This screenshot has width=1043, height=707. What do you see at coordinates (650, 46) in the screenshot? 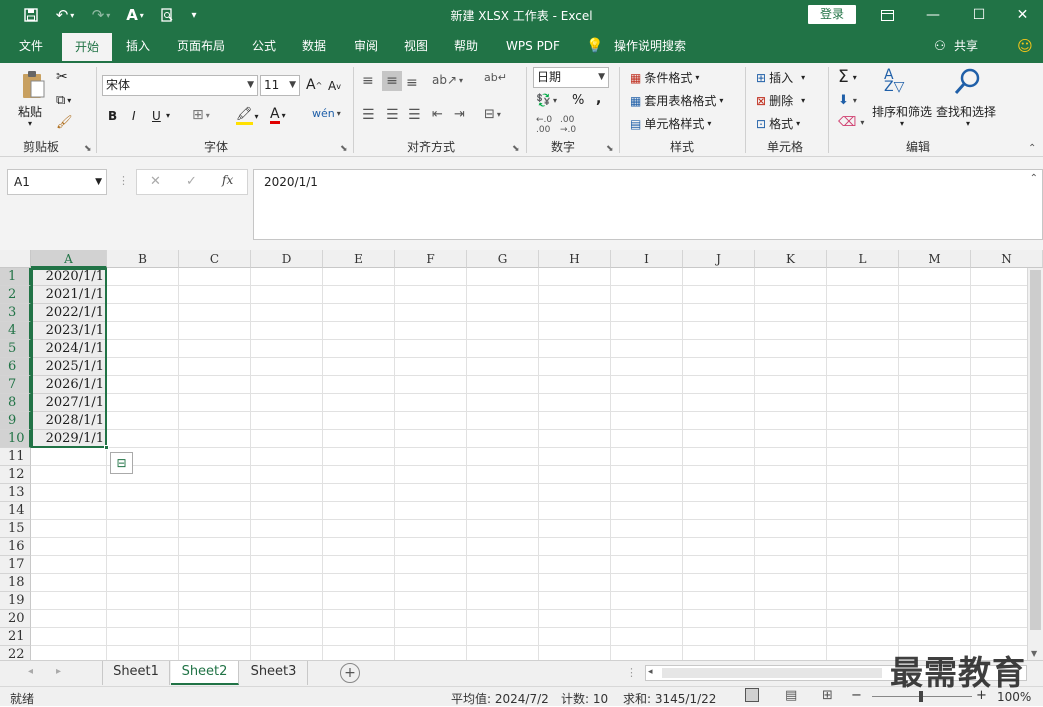
I see `tell-me-search: 操作说明搜索` at bounding box center [650, 46].